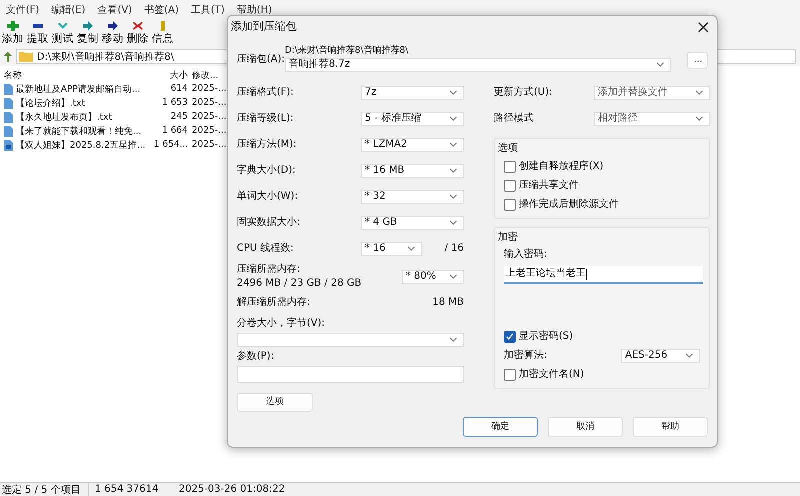 This screenshot has width=800, height=496. I want to click on file-name: 【论坛介绍】.txt, so click(51, 103).